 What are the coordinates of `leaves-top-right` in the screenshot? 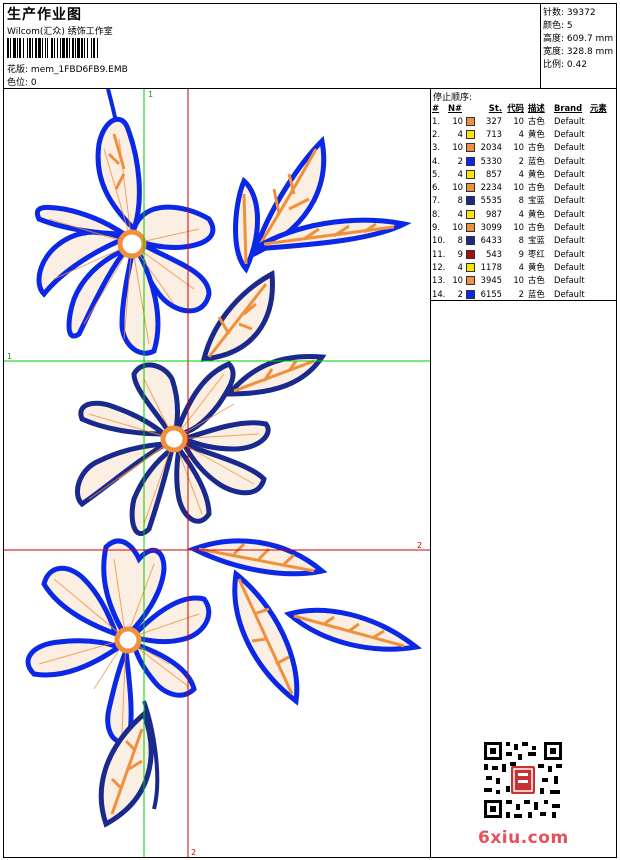 It's located at (322, 204).